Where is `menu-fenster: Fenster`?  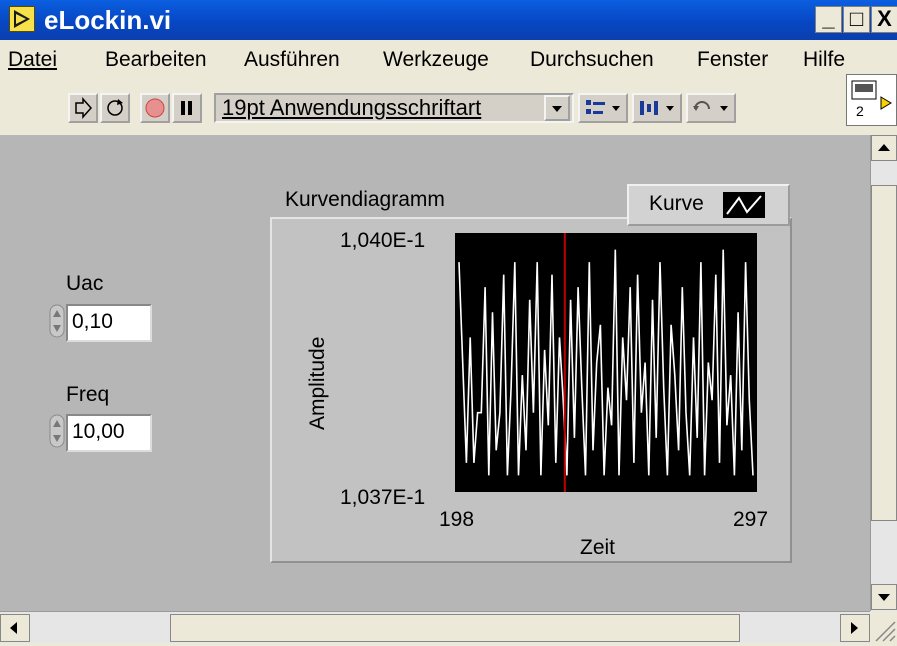 menu-fenster: Fenster is located at coordinates (732, 60).